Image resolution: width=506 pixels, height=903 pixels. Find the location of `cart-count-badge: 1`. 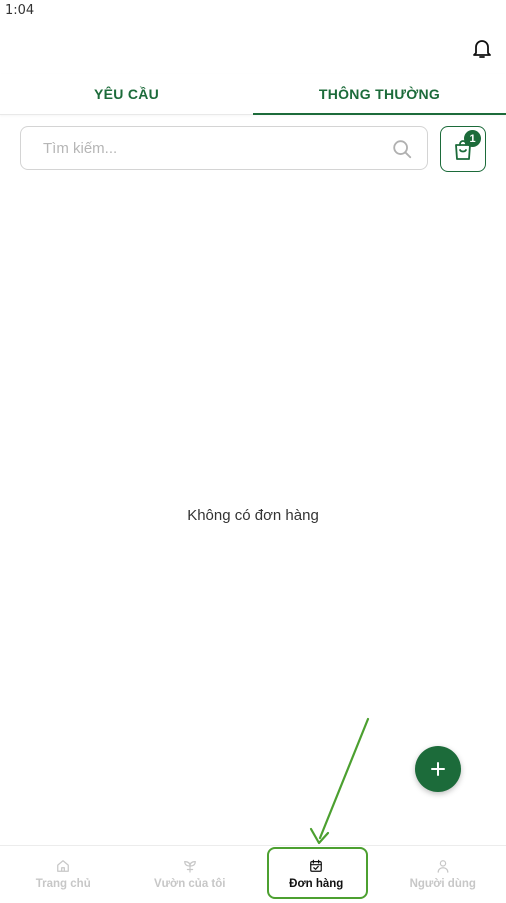

cart-count-badge: 1 is located at coordinates (472, 138).